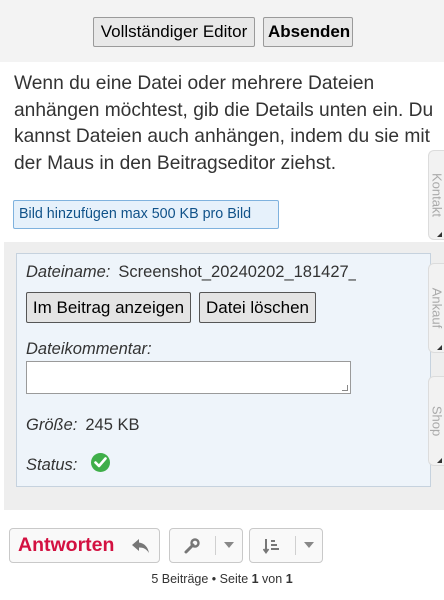  Describe the element at coordinates (112, 425) in the screenshot. I see `file-size-value: 245 KB` at that location.